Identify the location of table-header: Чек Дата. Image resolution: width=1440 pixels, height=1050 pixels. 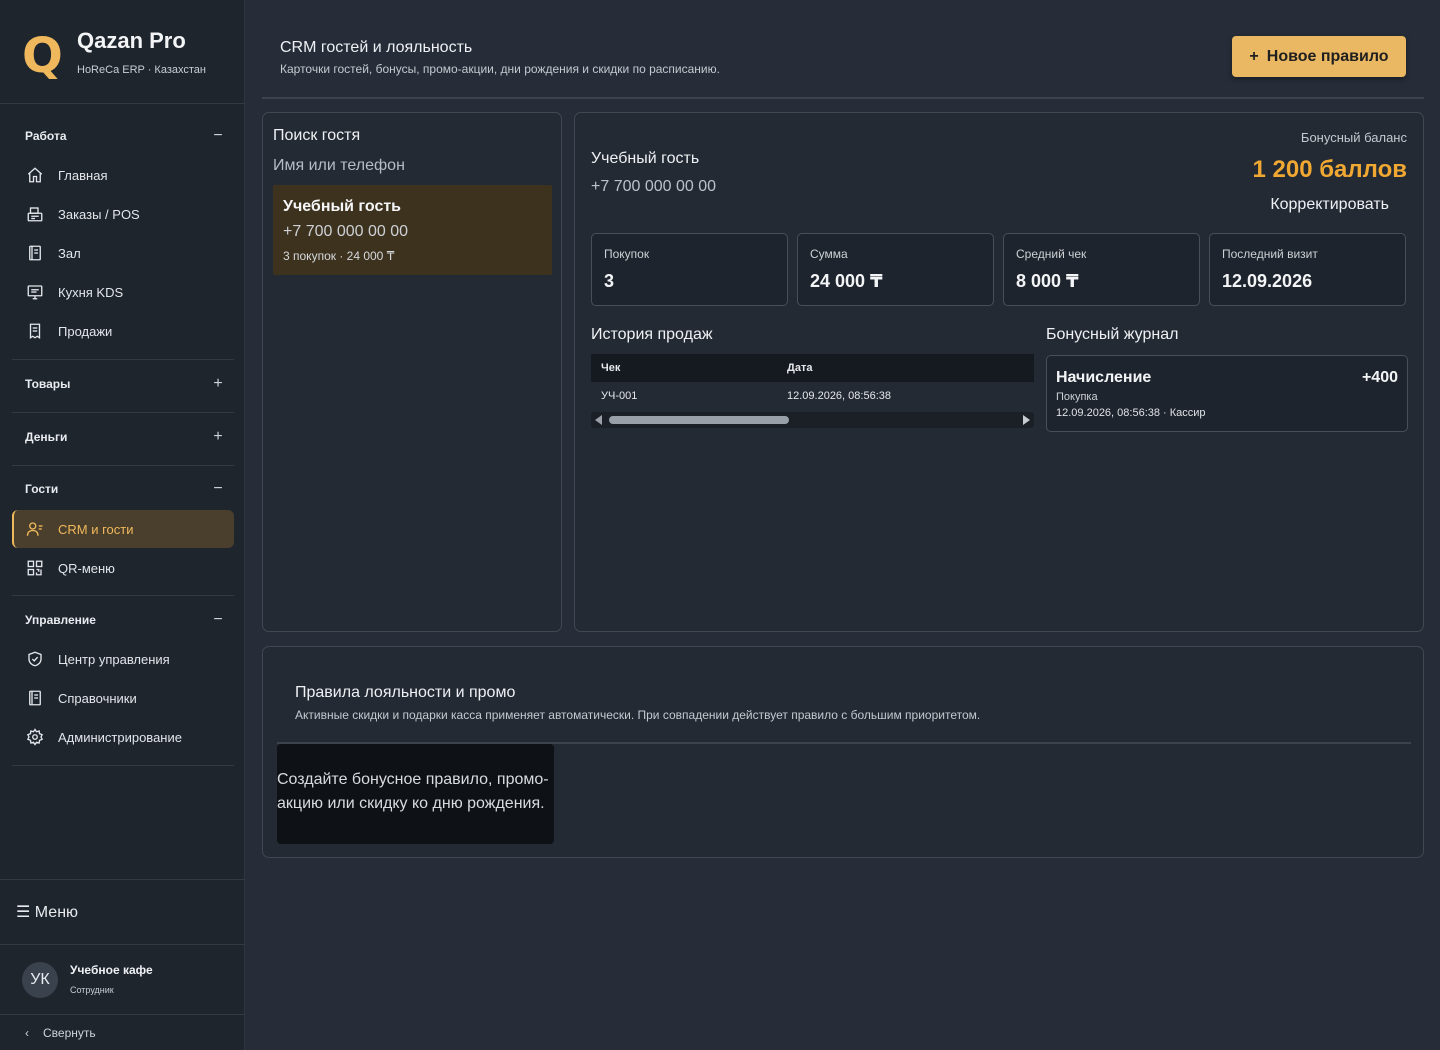
(812, 368).